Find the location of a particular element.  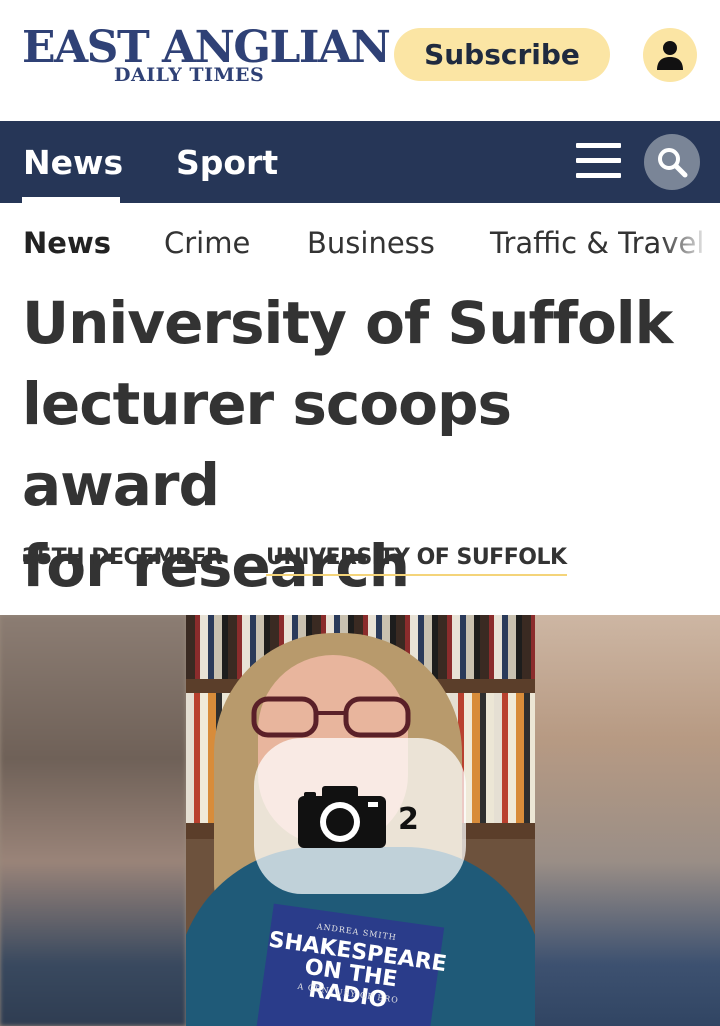

site-header: EAST ANGLIAN DAILY TIMES Subscribe is located at coordinates (360, 60).